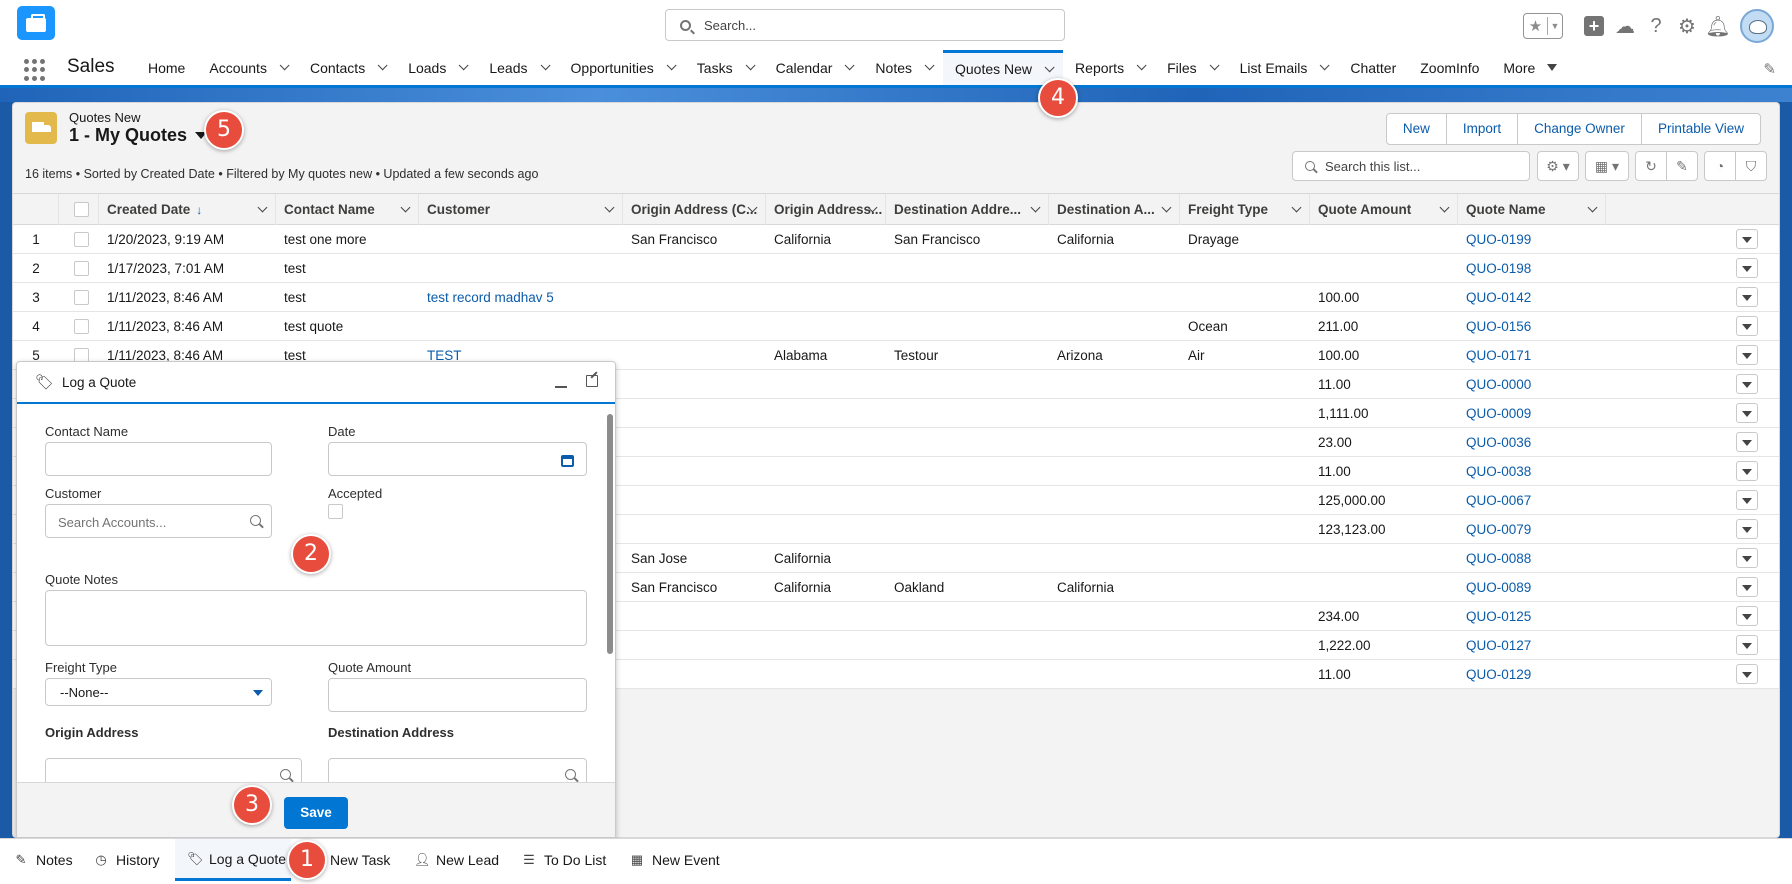  Describe the element at coordinates (1498, 297) in the screenshot. I see `cell-quote-link: QUO-0142` at that location.